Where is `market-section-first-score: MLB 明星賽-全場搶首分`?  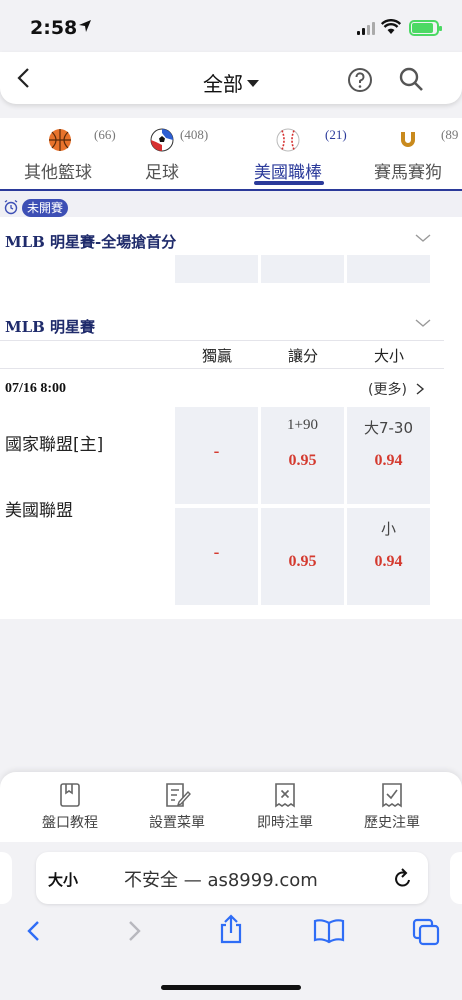 market-section-first-score: MLB 明星賽-全場搶首分 is located at coordinates (222, 257).